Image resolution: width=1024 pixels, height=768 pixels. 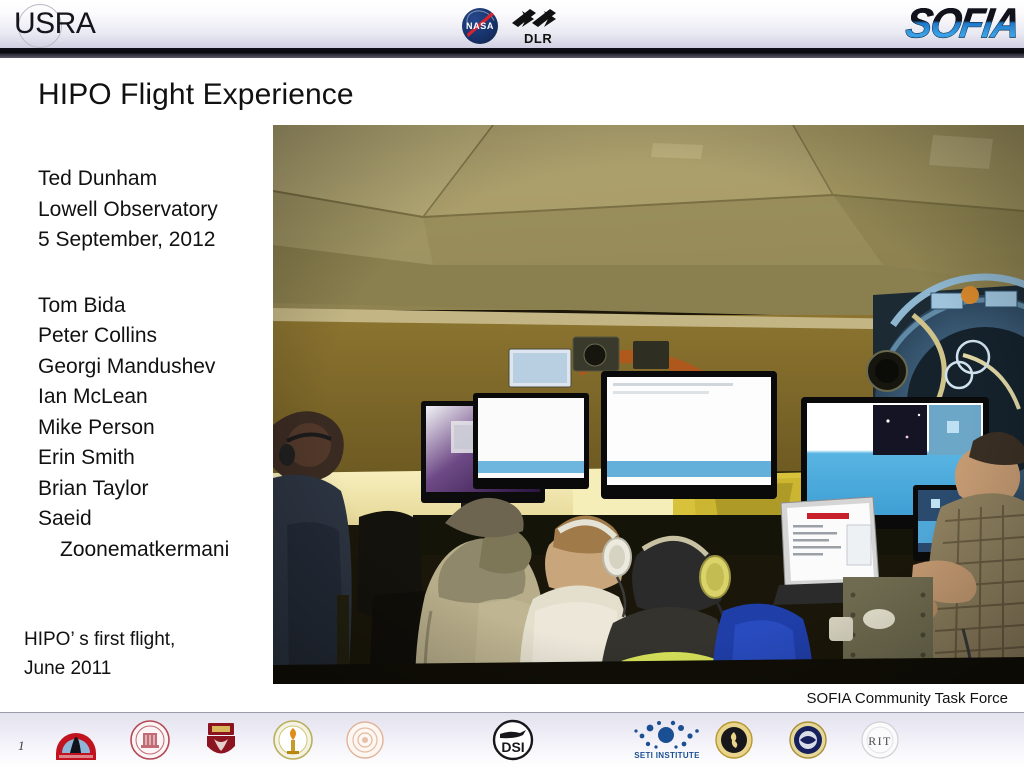 I want to click on nasa-dlr-logo-group: NASA DLR, so click(x=522, y=26).